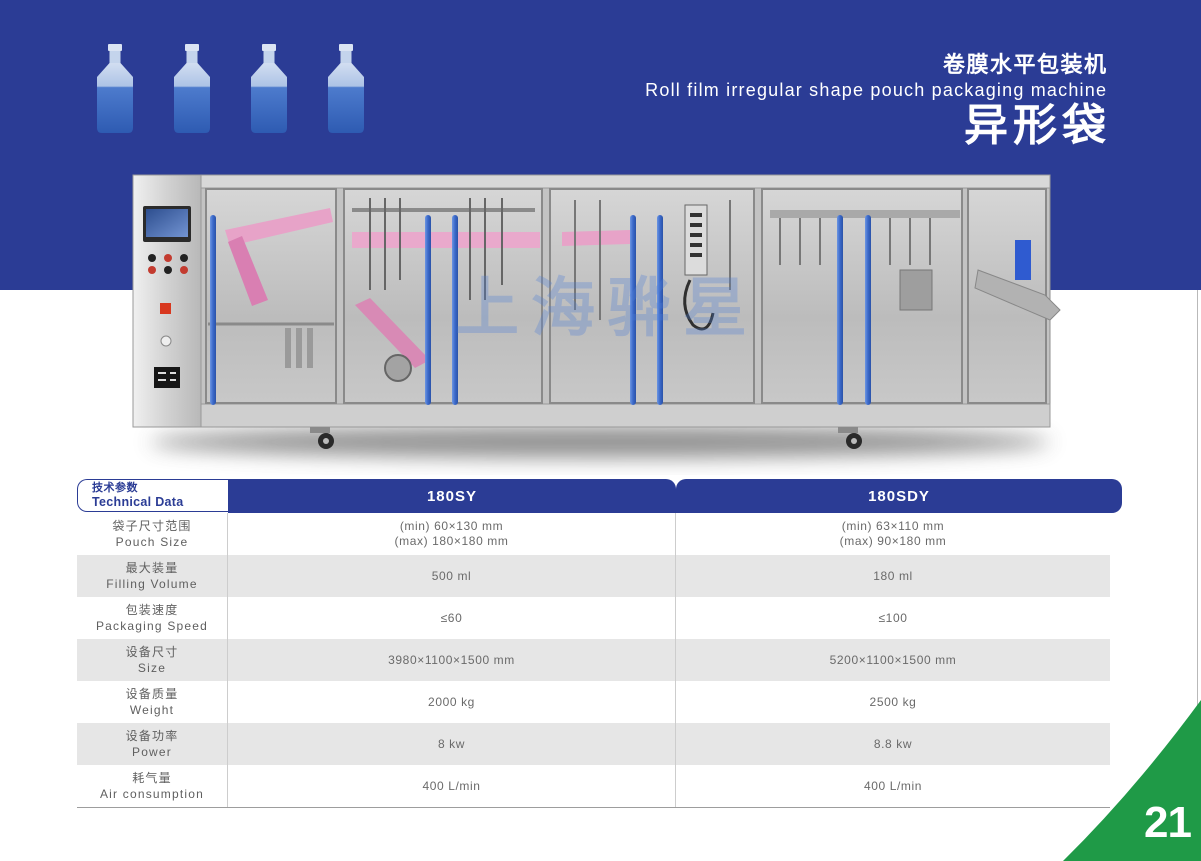 This screenshot has width=1201, height=861. What do you see at coordinates (152, 660) in the screenshot?
I see `spec-row-label: 设备尺寸 Size` at bounding box center [152, 660].